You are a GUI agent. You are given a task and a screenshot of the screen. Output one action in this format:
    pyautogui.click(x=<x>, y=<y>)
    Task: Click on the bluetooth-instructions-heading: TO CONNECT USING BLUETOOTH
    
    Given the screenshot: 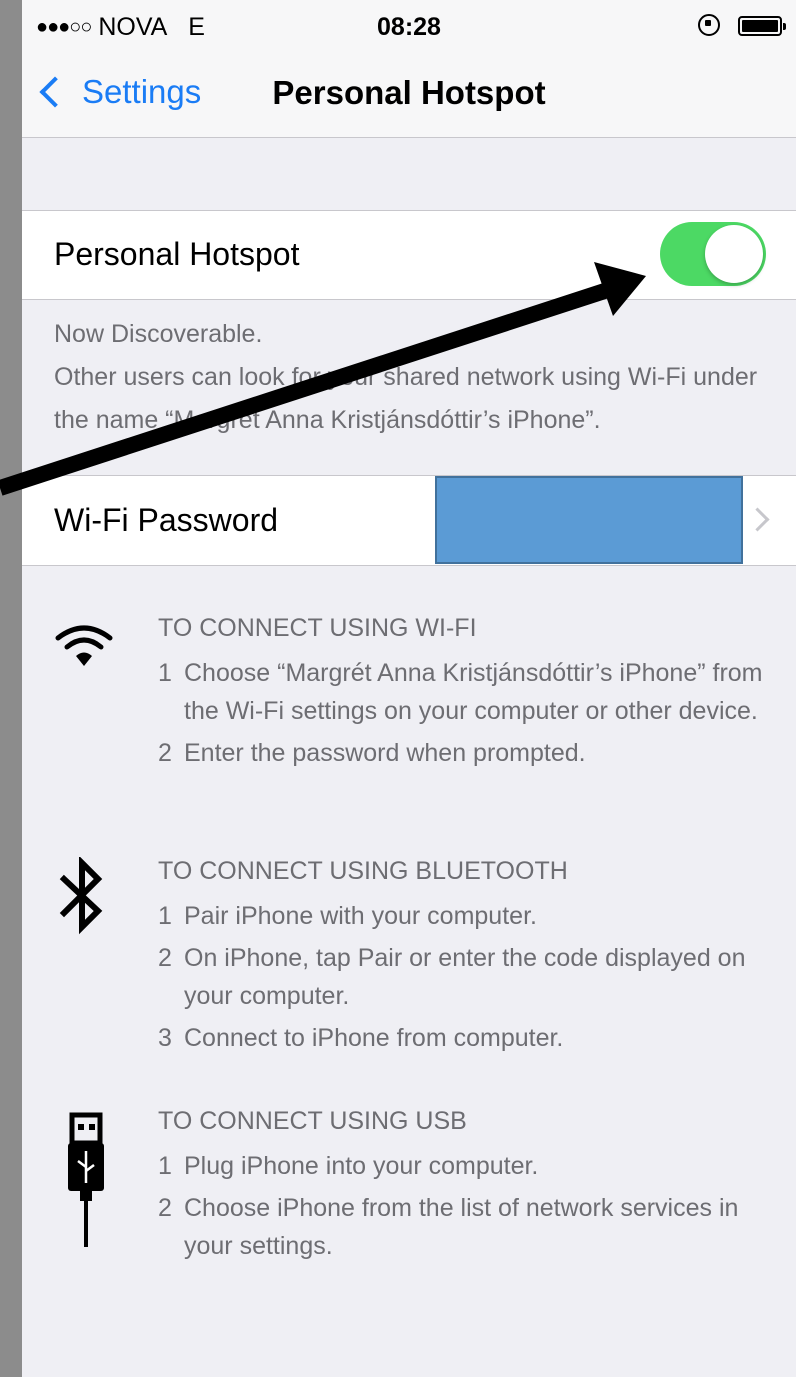 What is the action you would take?
    pyautogui.click(x=363, y=871)
    